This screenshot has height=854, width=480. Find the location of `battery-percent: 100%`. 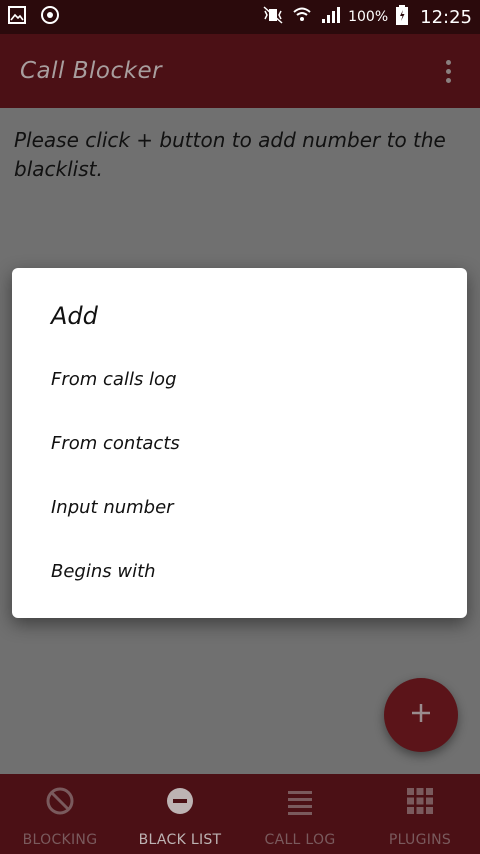

battery-percent: 100% is located at coordinates (368, 17).